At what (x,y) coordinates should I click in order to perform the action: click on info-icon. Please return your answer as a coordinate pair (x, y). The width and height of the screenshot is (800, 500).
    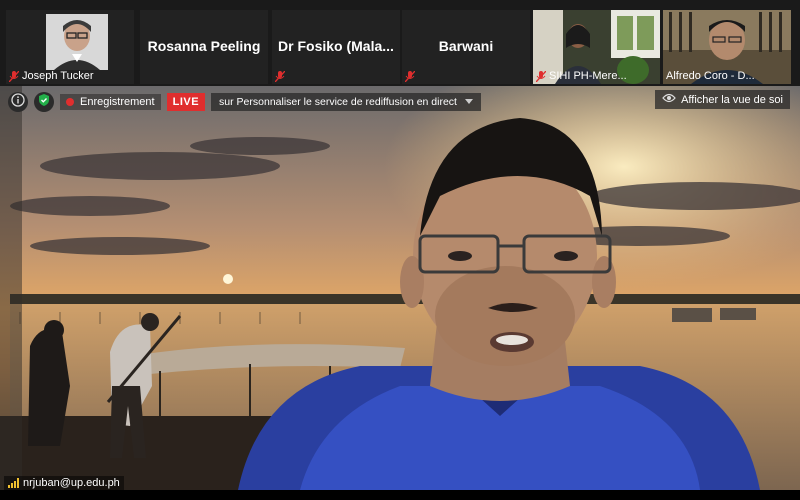
    Looking at the image, I should click on (18, 102).